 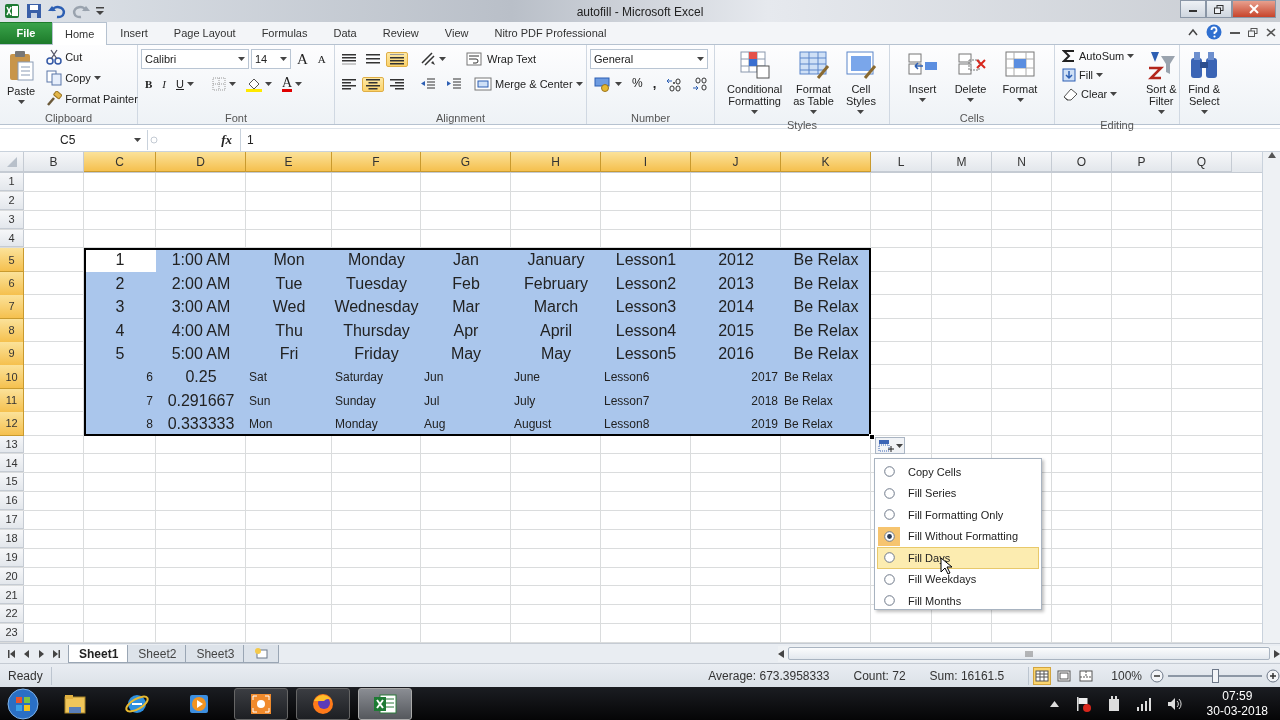 What do you see at coordinates (970, 78) in the screenshot?
I see `ribbon-button: Delete` at bounding box center [970, 78].